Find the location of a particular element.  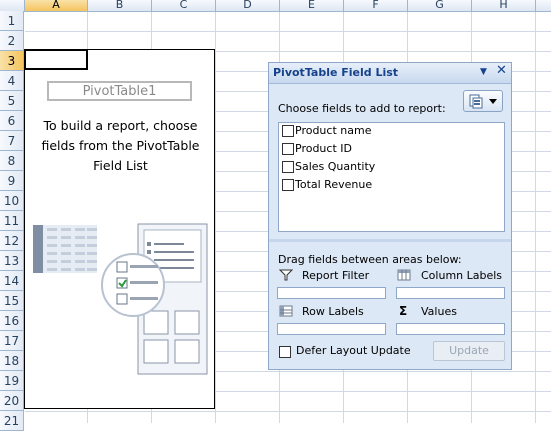

row-header-20: 20 is located at coordinates (12, 401).